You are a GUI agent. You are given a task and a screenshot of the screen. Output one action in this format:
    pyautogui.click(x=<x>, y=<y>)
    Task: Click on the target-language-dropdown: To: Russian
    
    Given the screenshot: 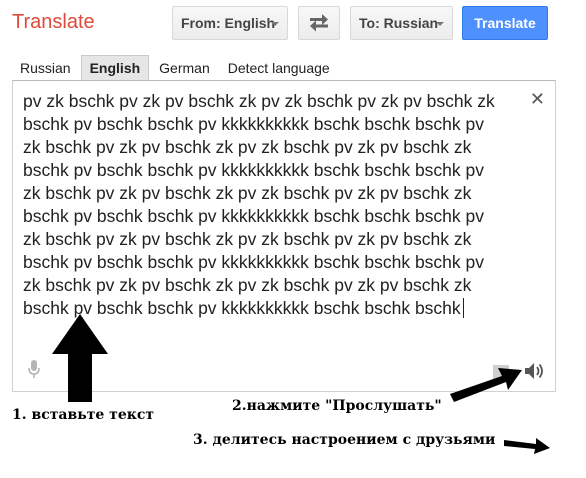 What is the action you would take?
    pyautogui.click(x=401, y=23)
    